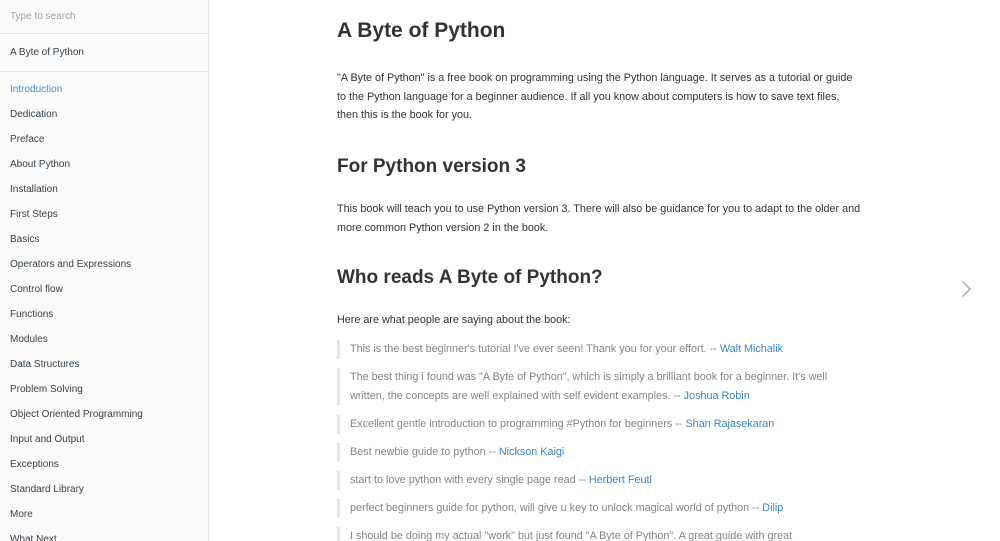  Describe the element at coordinates (531, 452) in the screenshot. I see `quote-author-link: Nickson Kaigi` at that location.